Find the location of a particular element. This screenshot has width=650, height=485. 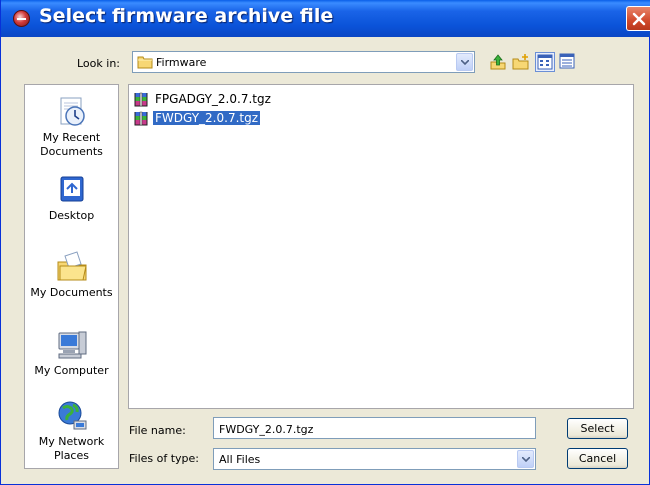

new-folder-icon is located at coordinates (520, 62).